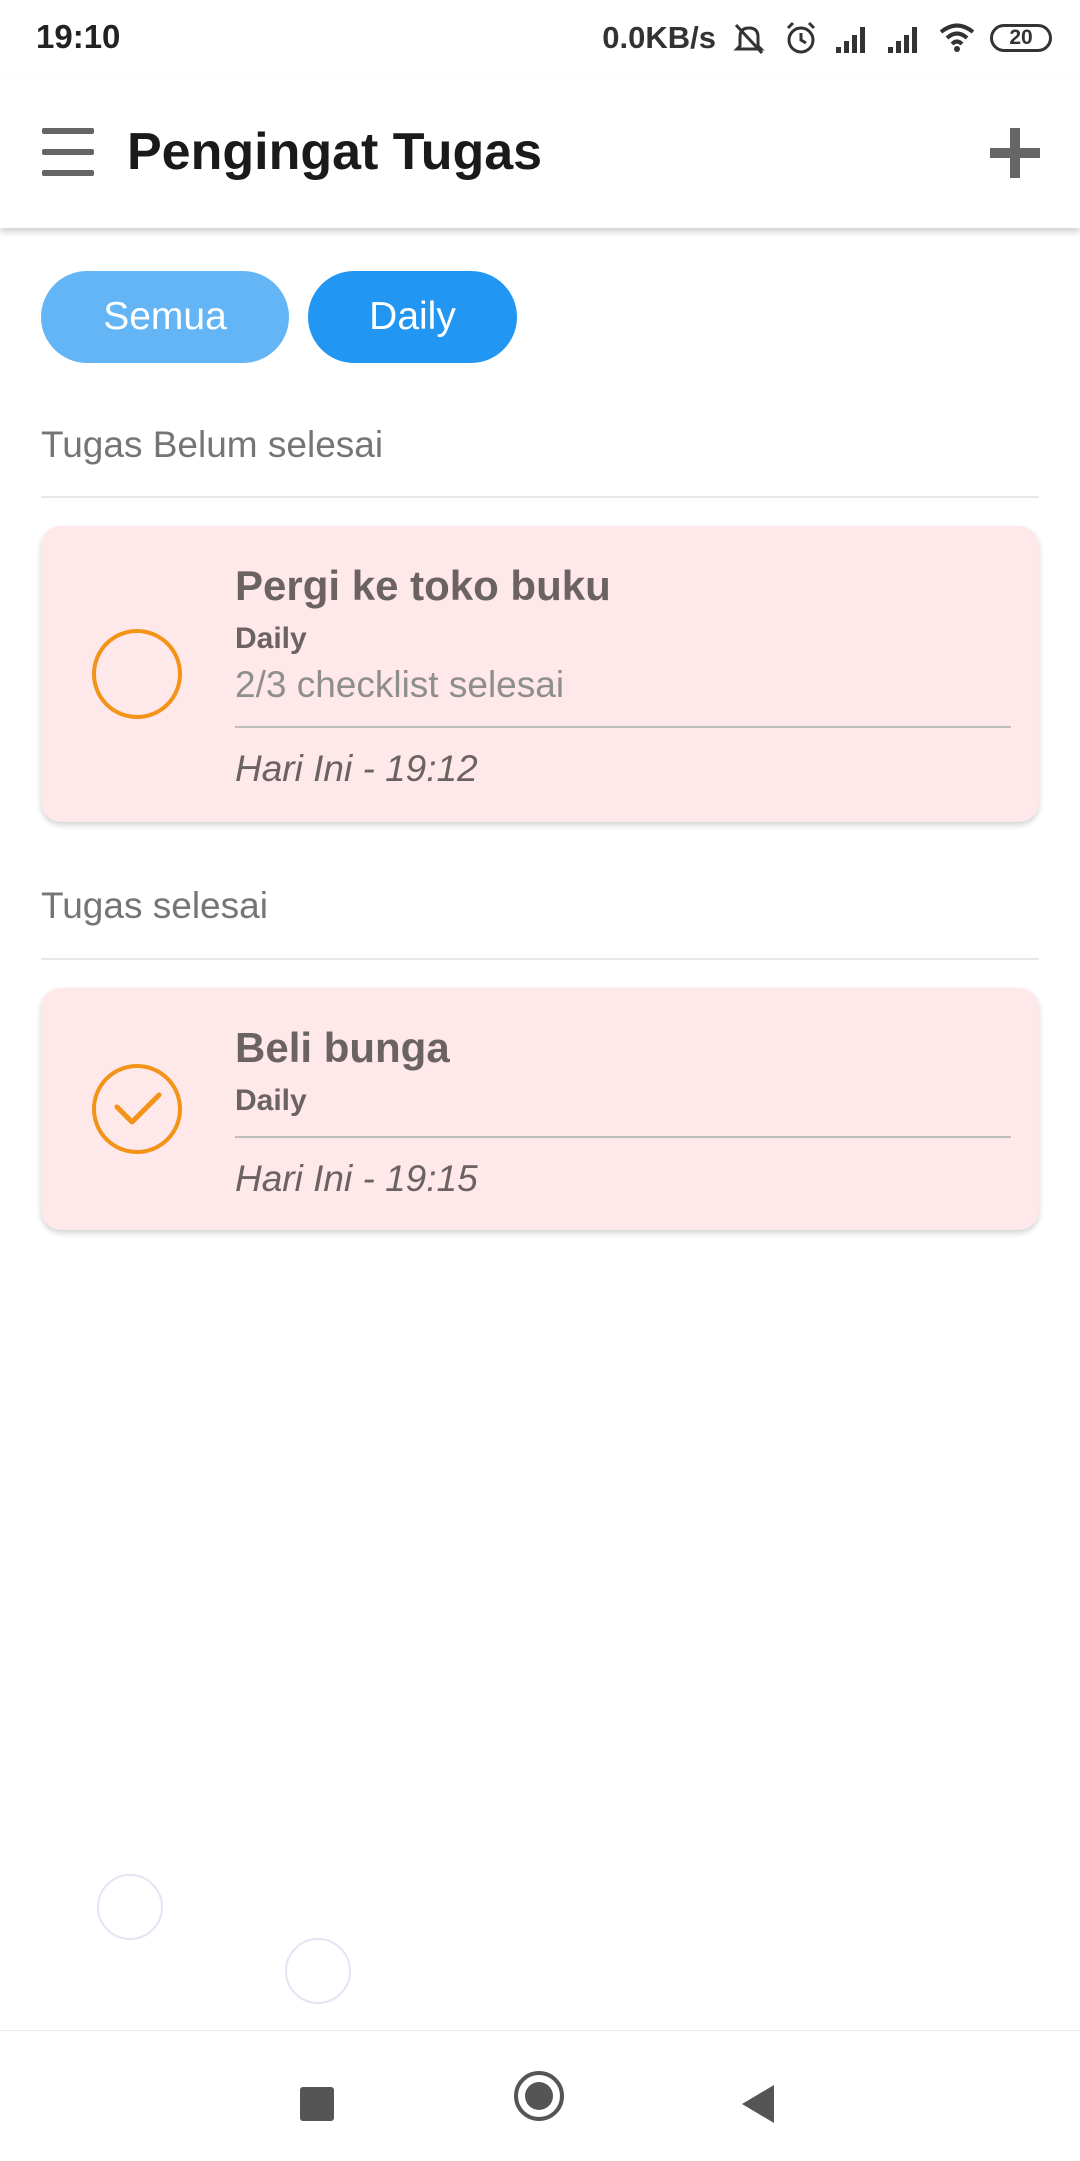  What do you see at coordinates (749, 39) in the screenshot?
I see `muted-bell-icon` at bounding box center [749, 39].